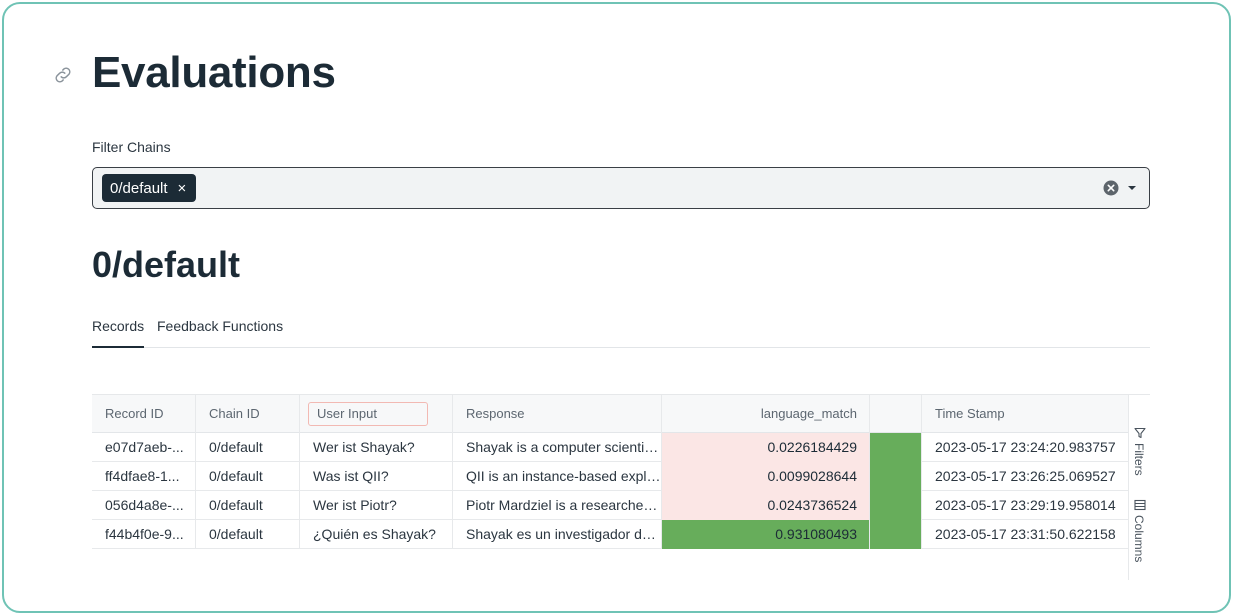  Describe the element at coordinates (144, 414) in the screenshot. I see `col-header-record-id: Record ID` at that location.